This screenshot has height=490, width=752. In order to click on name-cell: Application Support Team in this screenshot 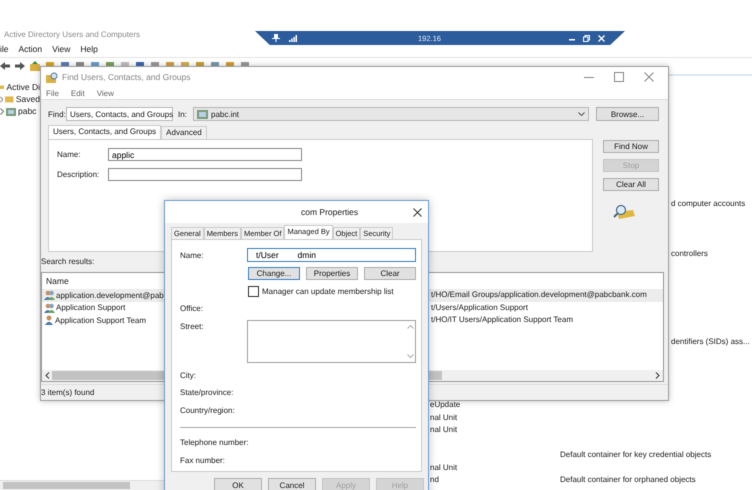, I will do `click(100, 320)`.